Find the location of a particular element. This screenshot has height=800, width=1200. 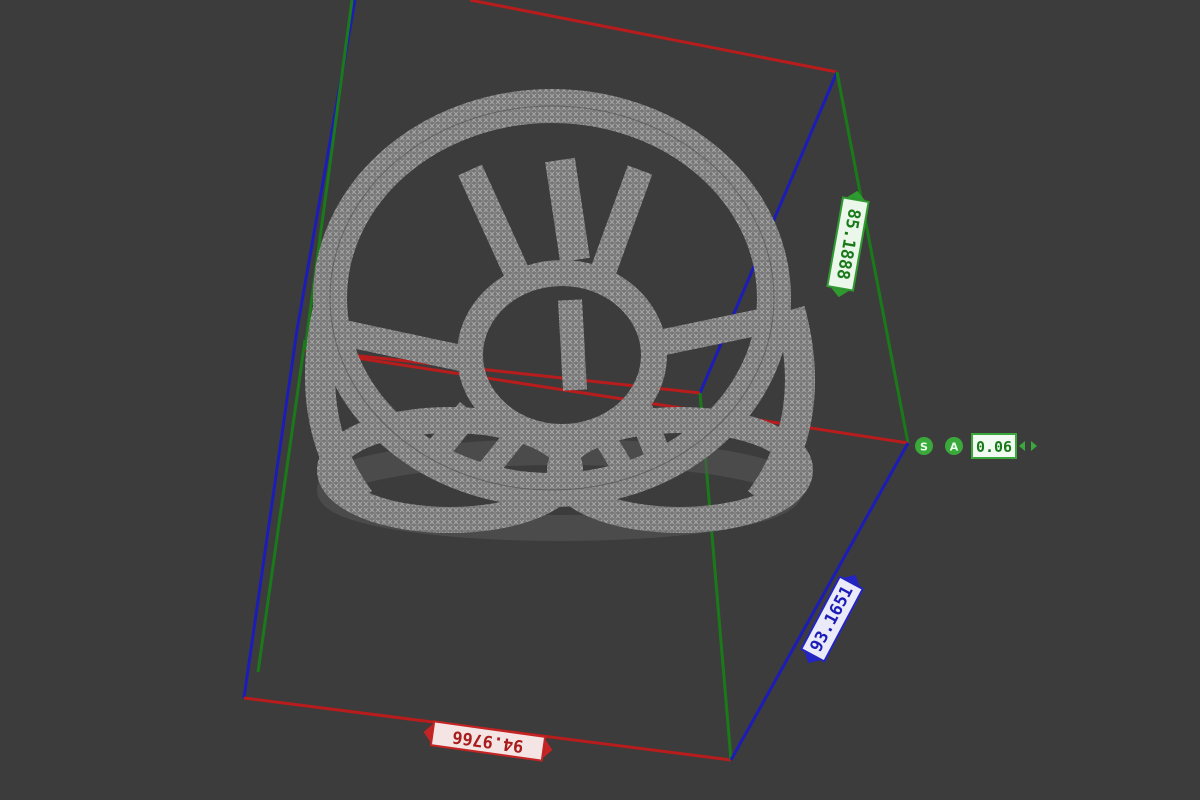

scale-value-field: 0.06 is located at coordinates (994, 446).